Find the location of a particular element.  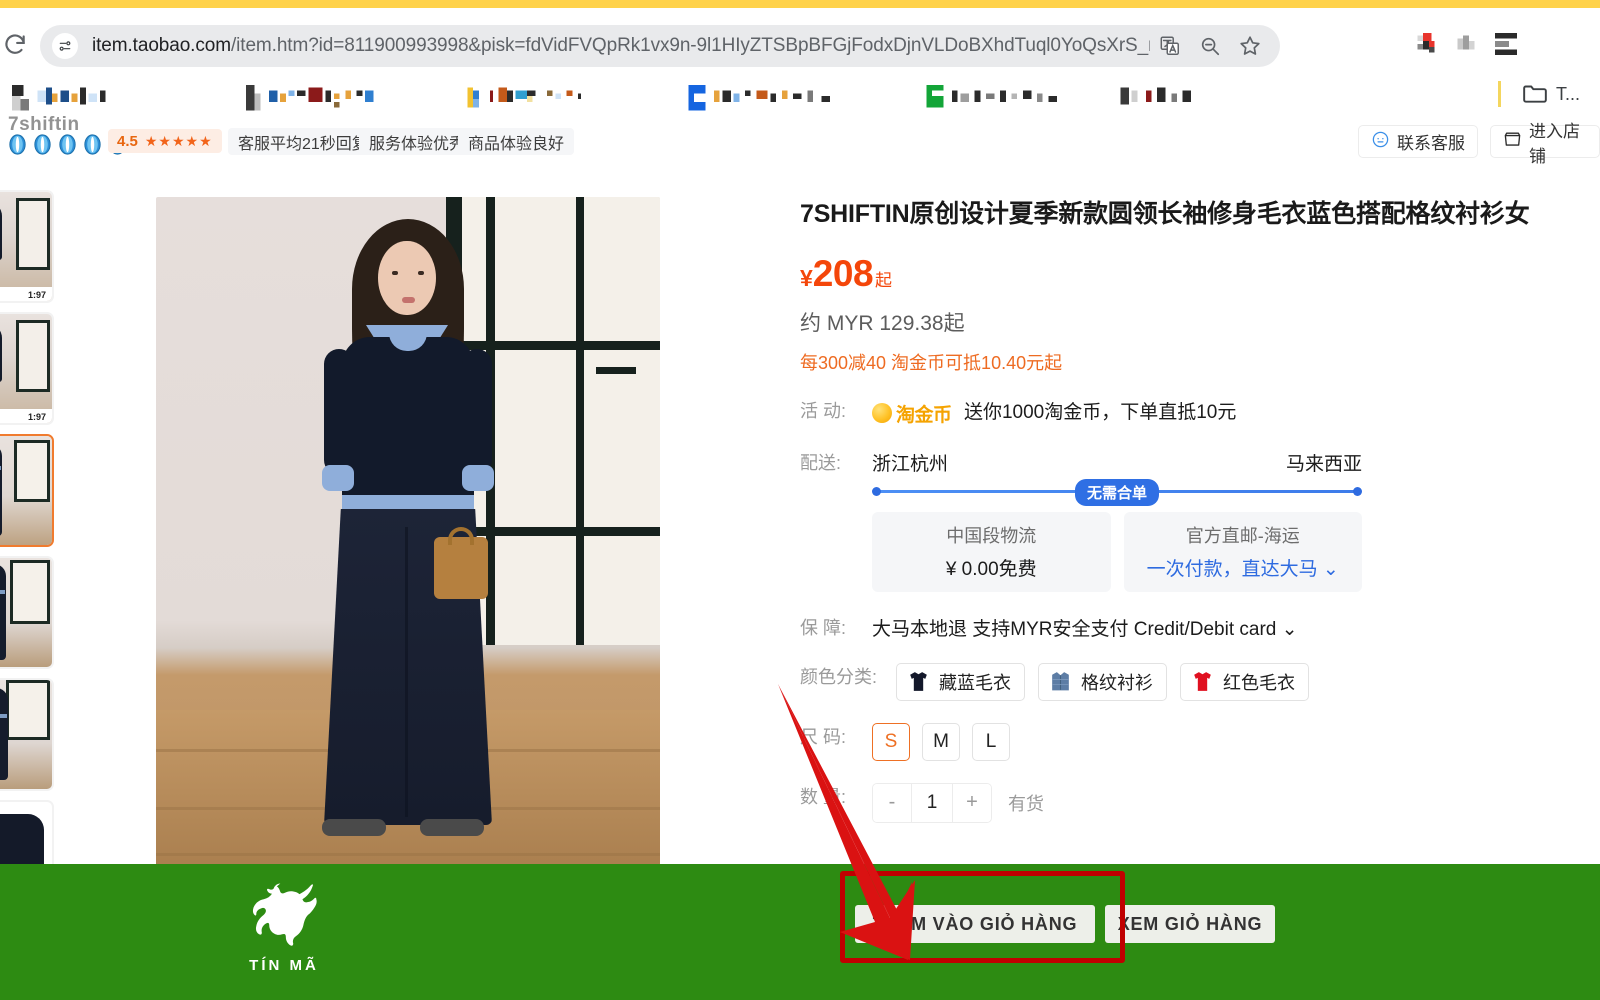

color-label: 颜色分类: is located at coordinates (839, 676).